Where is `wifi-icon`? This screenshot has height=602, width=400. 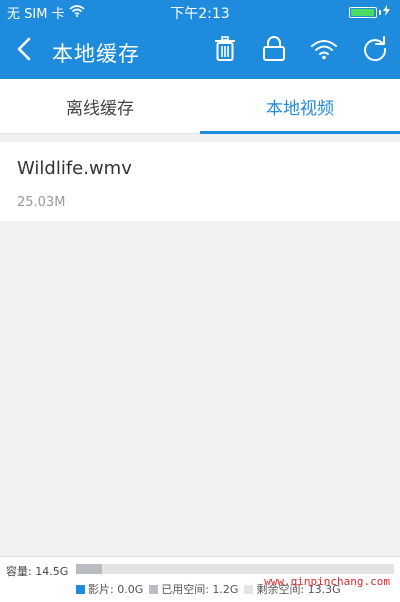 wifi-icon is located at coordinates (324, 51).